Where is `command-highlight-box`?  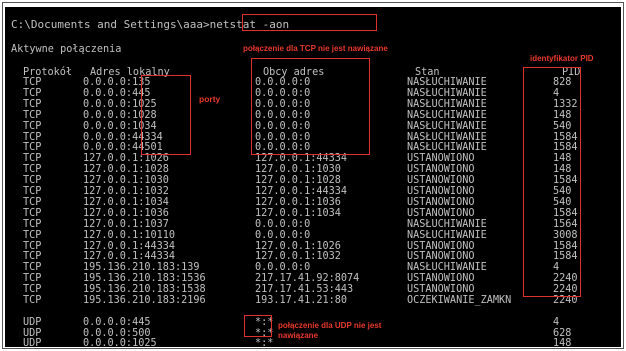
command-highlight-box is located at coordinates (309, 22).